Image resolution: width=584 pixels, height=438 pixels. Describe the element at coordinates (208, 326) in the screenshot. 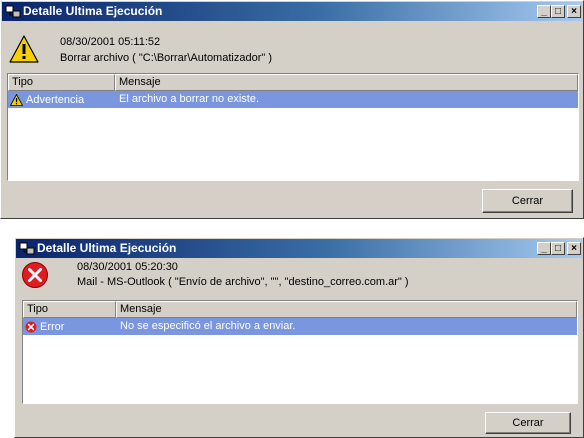

I see `row-message: No se especificó el archivo a enviar.` at that location.